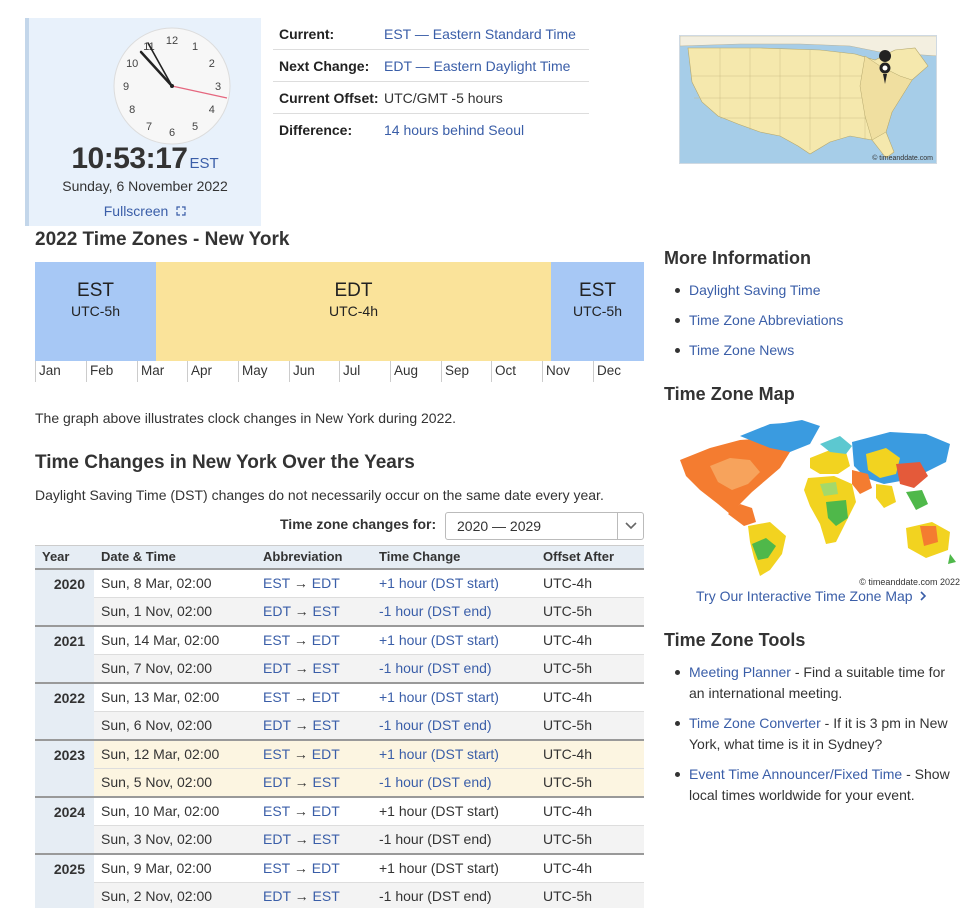 This screenshot has width=977, height=908. What do you see at coordinates (212, 110) in the screenshot?
I see `clock-numeral: 4` at bounding box center [212, 110].